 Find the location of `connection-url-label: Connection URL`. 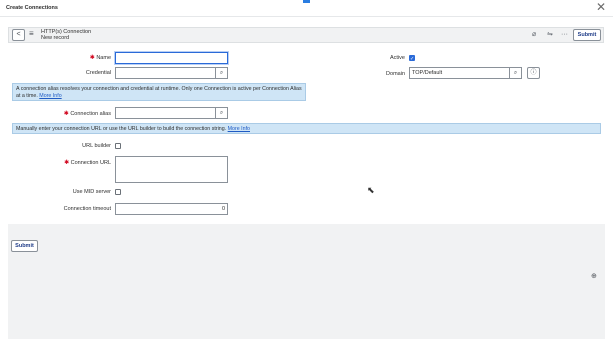

connection-url-label: Connection URL is located at coordinates (90, 163).